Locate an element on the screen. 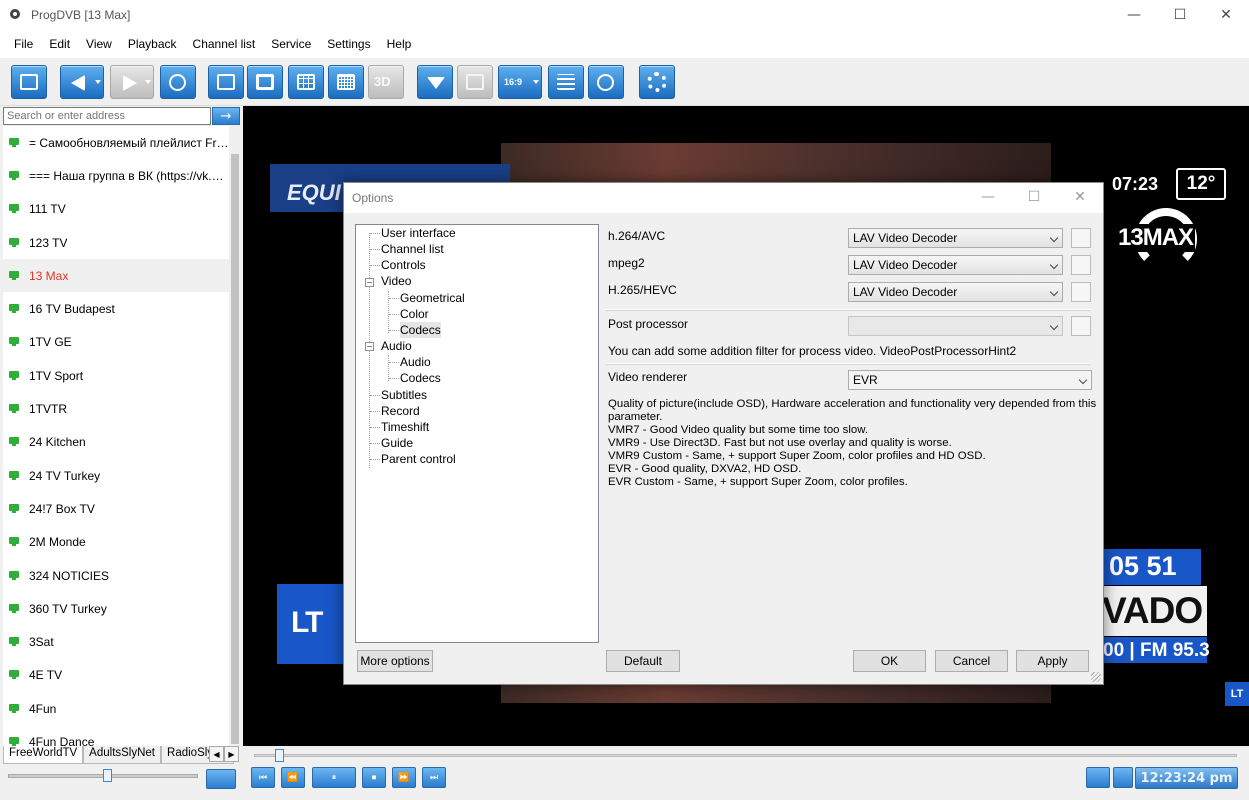  default-button: Default is located at coordinates (643, 661).